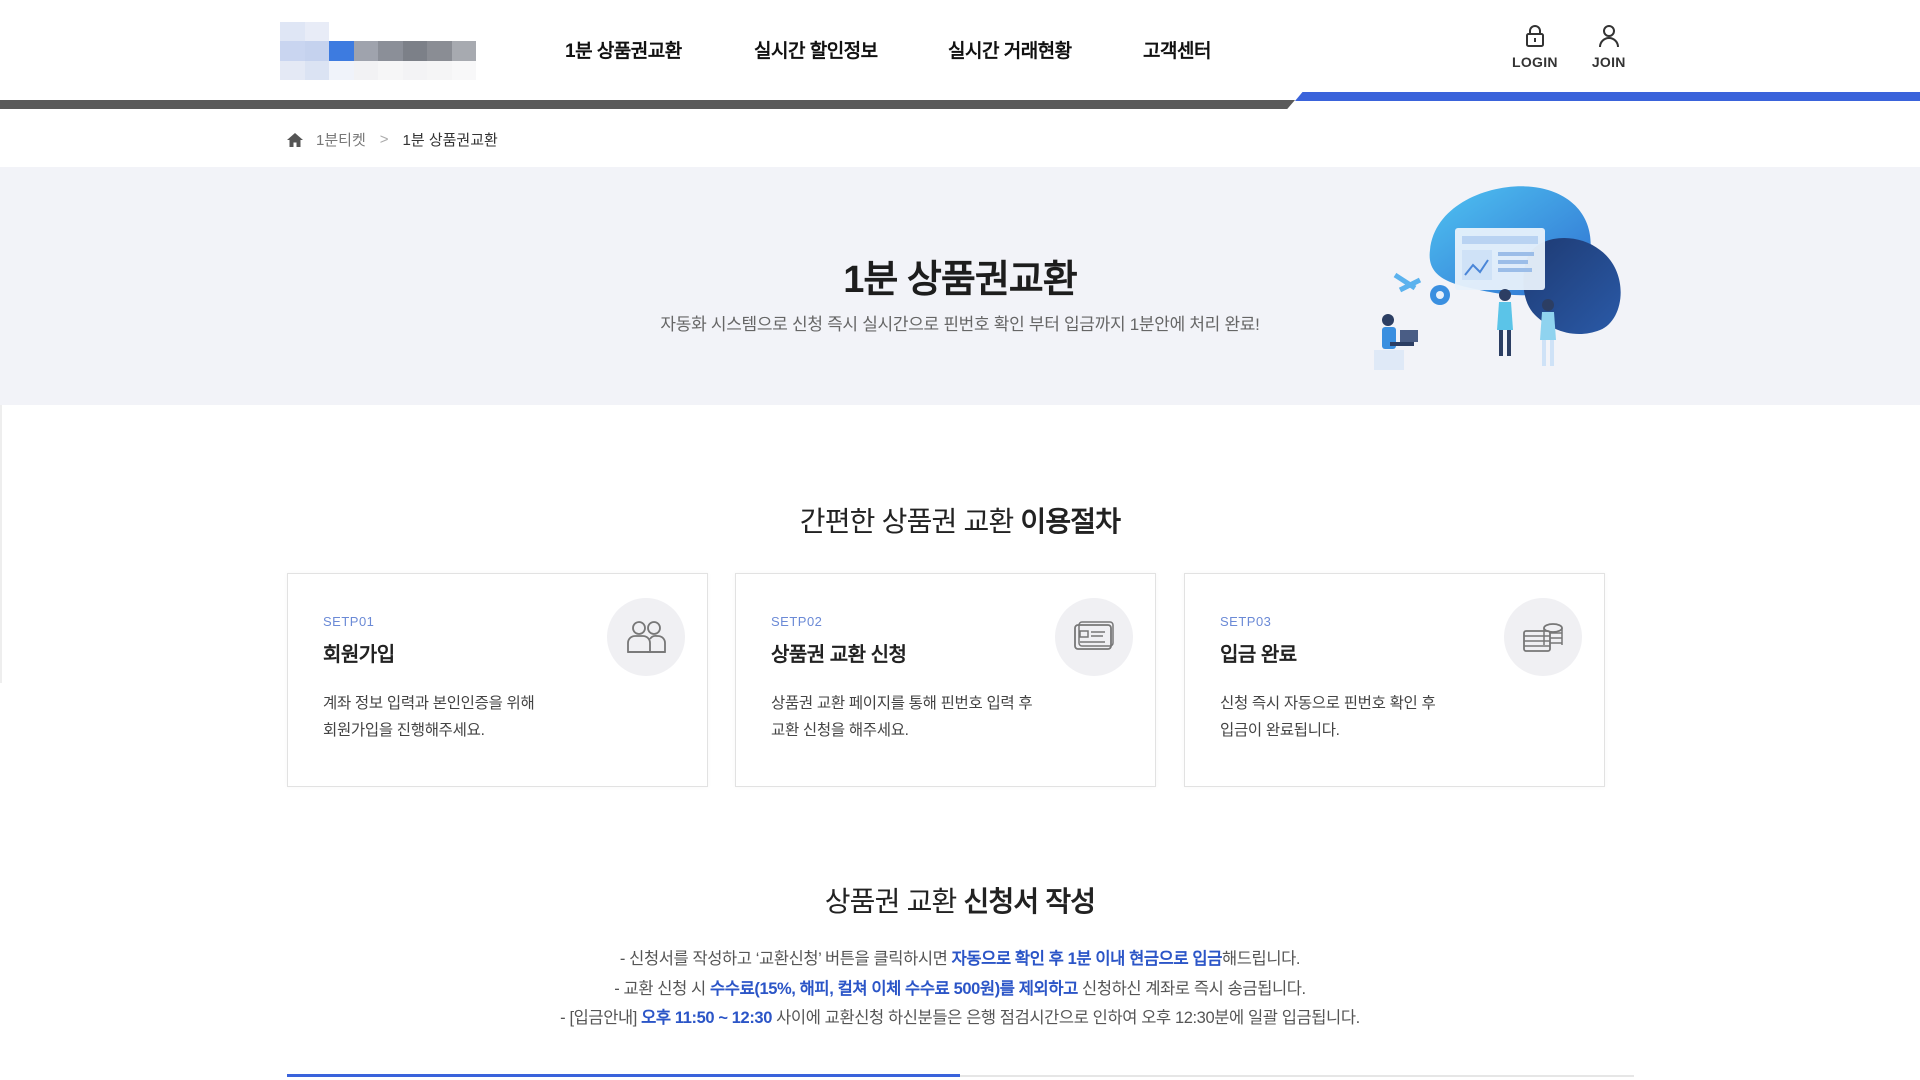 This screenshot has height=1080, width=1920. I want to click on form-tab-active-indicator, so click(623, 1075).